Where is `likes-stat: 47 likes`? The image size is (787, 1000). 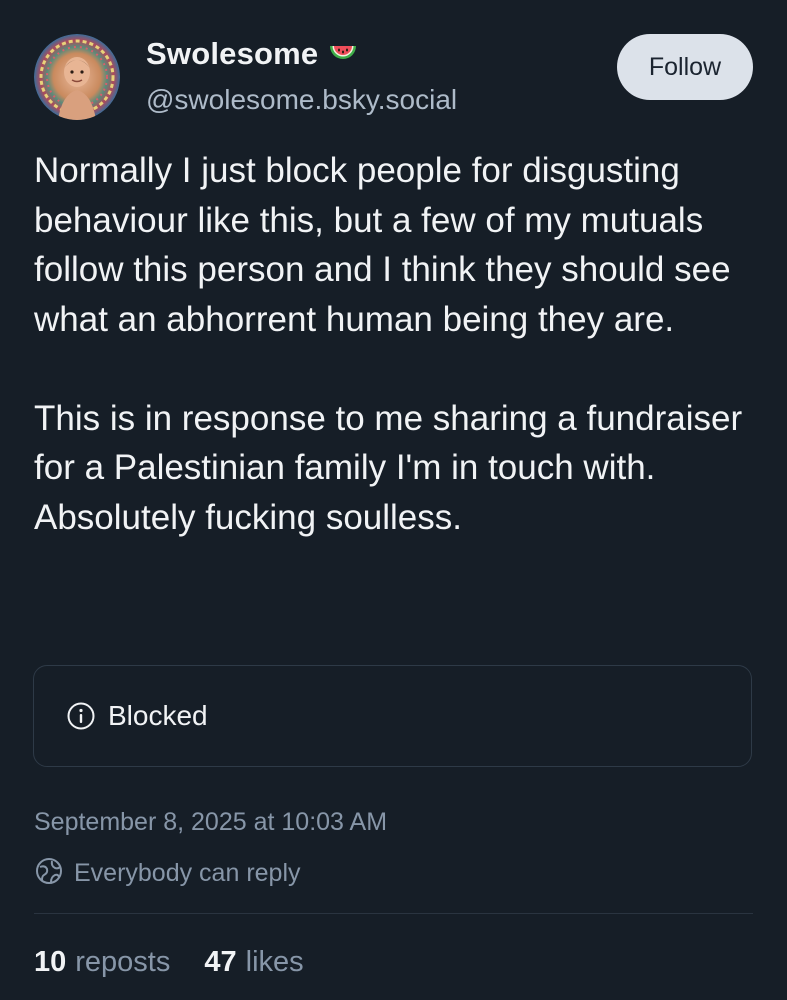
likes-stat: 47 likes is located at coordinates (253, 962).